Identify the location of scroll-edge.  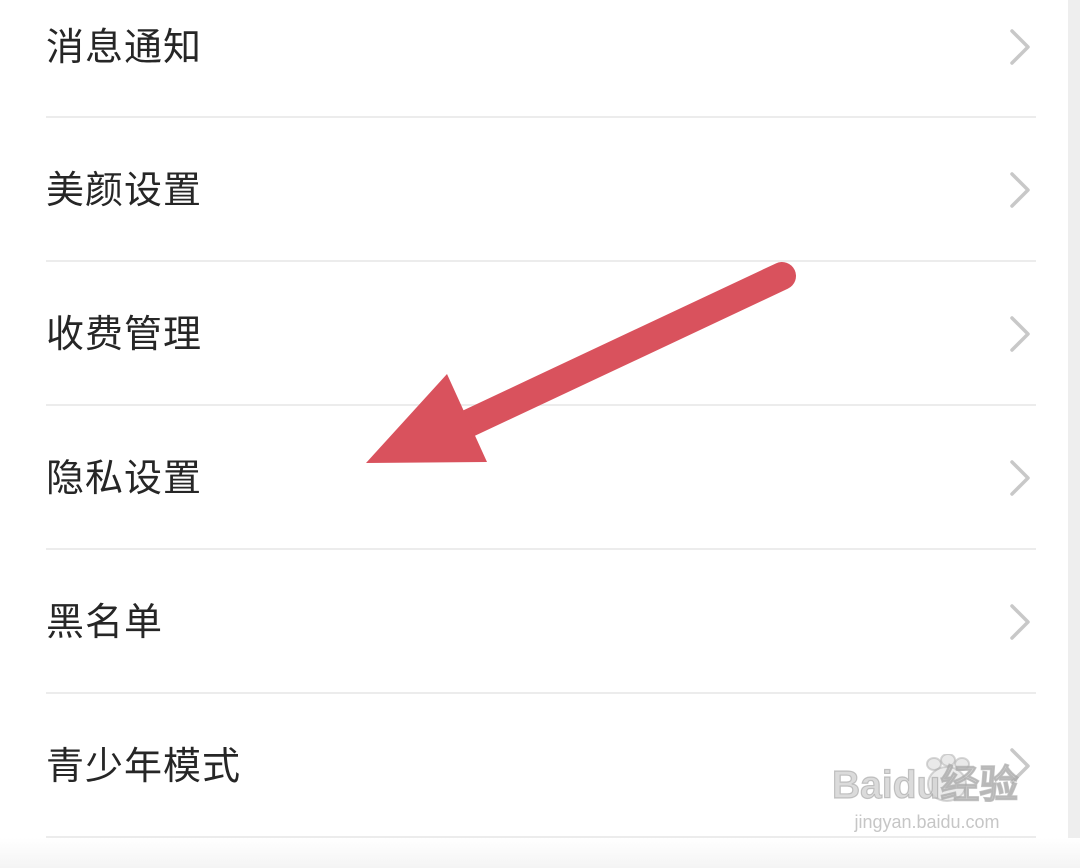
(1074, 434).